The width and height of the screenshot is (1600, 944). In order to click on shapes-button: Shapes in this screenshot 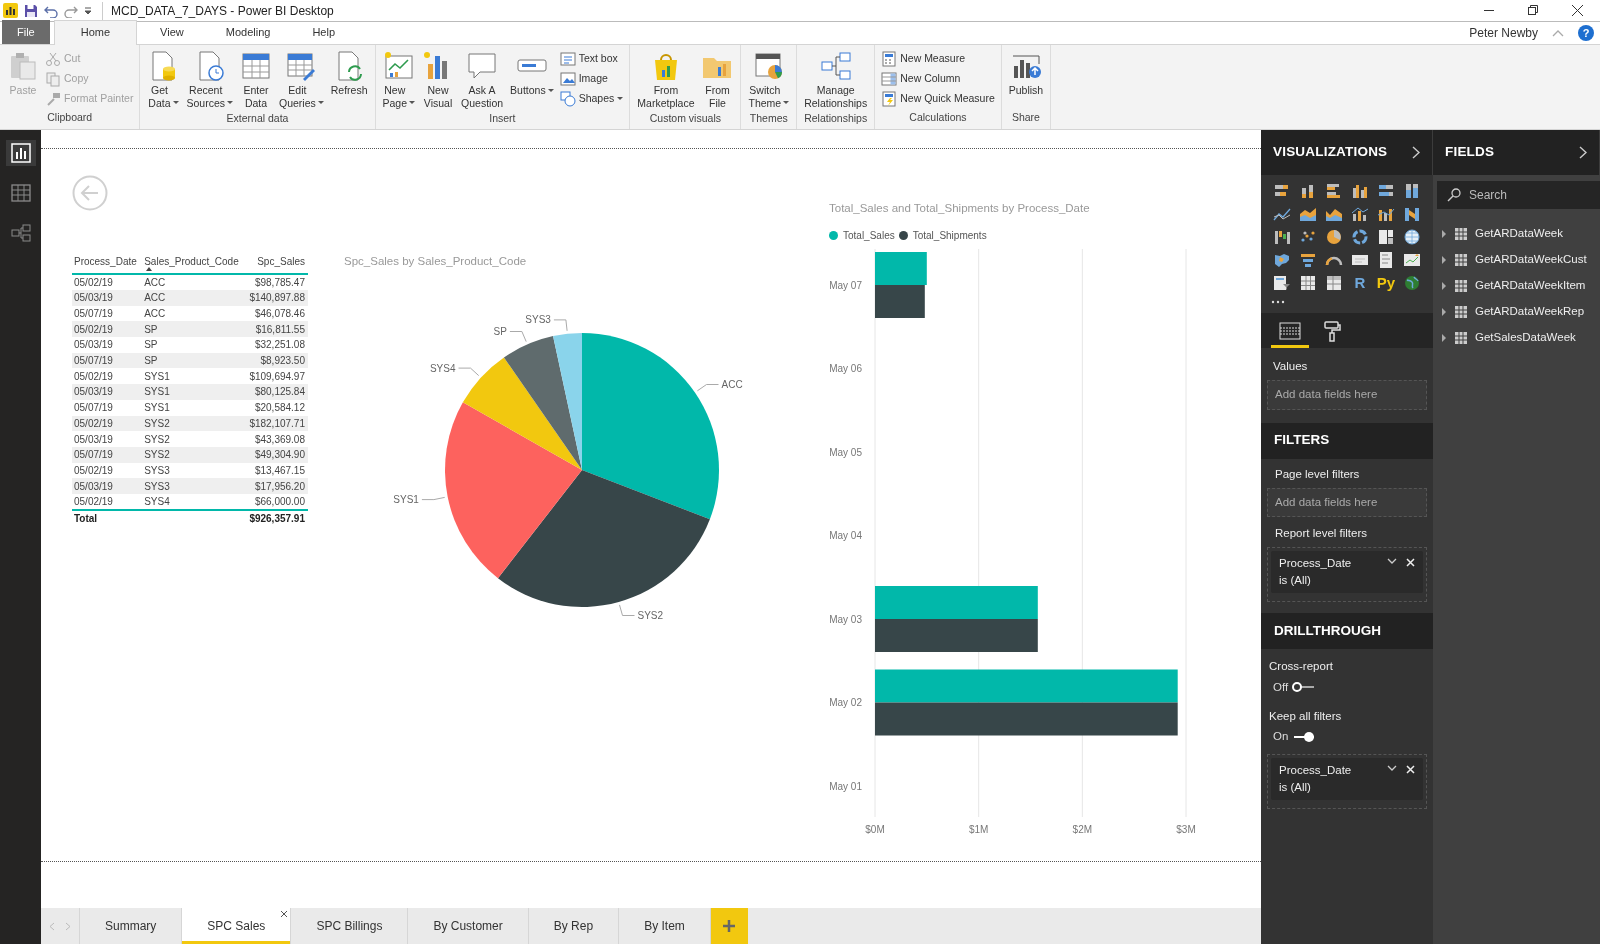, I will do `click(591, 98)`.